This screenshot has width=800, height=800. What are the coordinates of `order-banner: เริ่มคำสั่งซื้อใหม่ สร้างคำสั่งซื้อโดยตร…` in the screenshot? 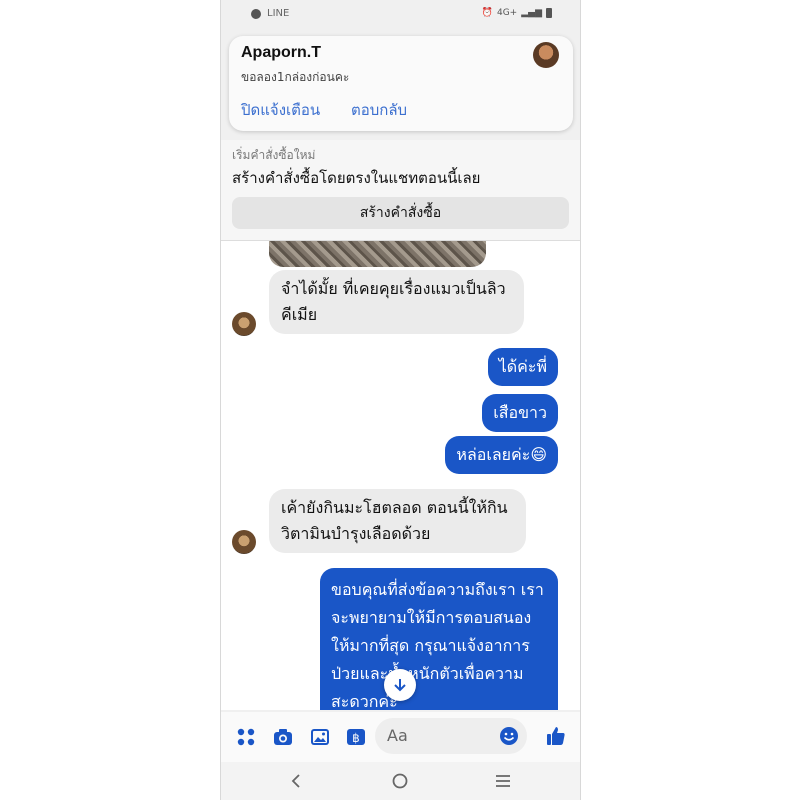 It's located at (400, 190).